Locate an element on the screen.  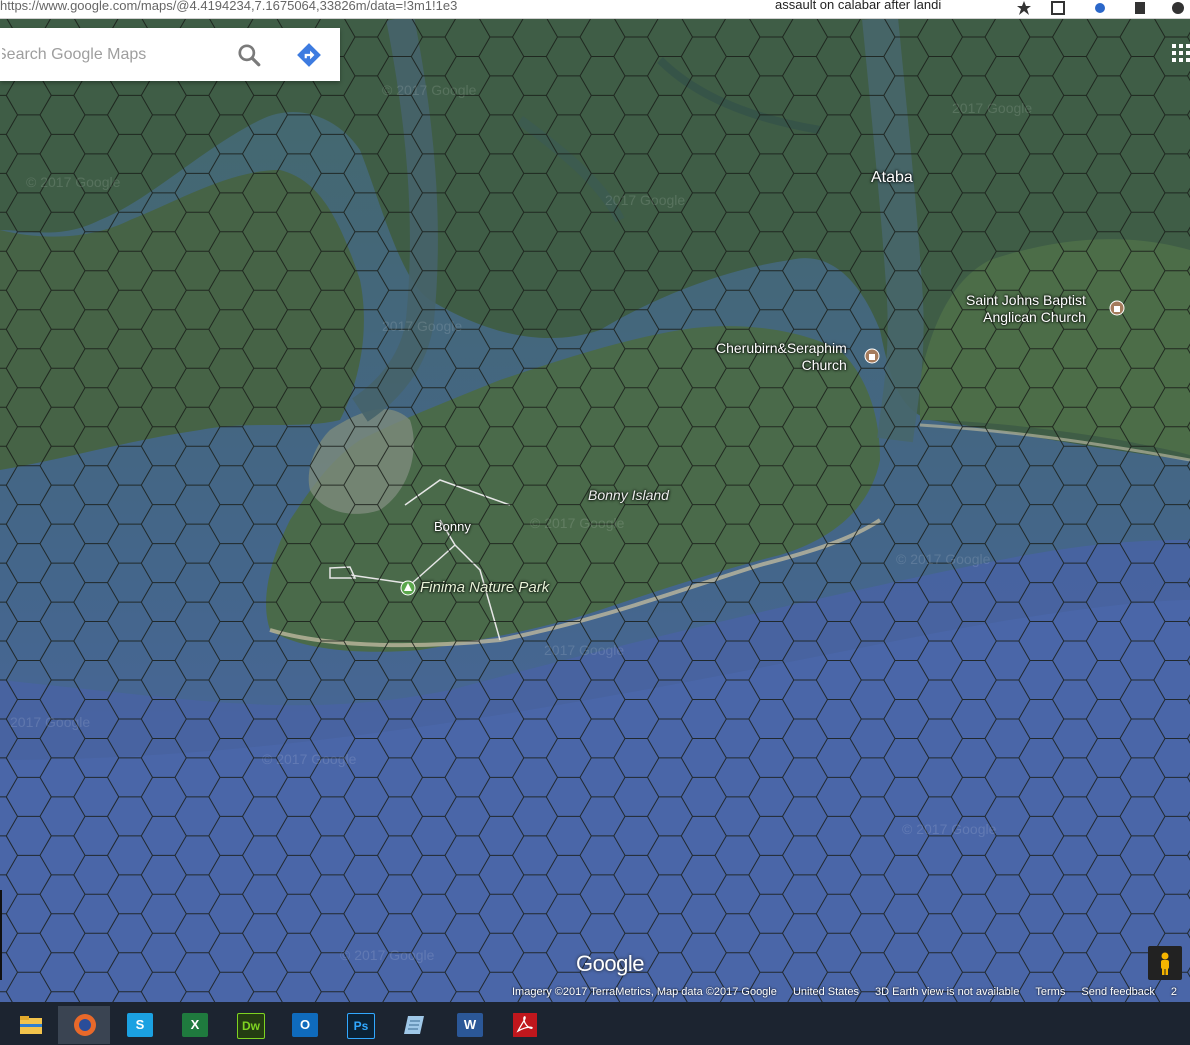
3d-view-note: 3D Earth view is not available is located at coordinates (947, 992).